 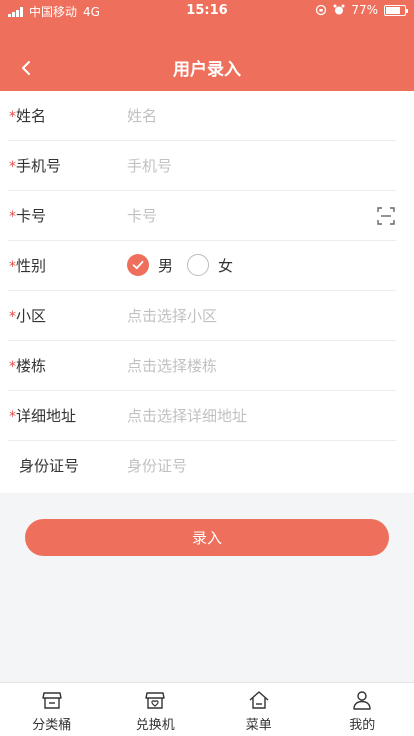 What do you see at coordinates (396, 10) in the screenshot?
I see `battery-icon` at bounding box center [396, 10].